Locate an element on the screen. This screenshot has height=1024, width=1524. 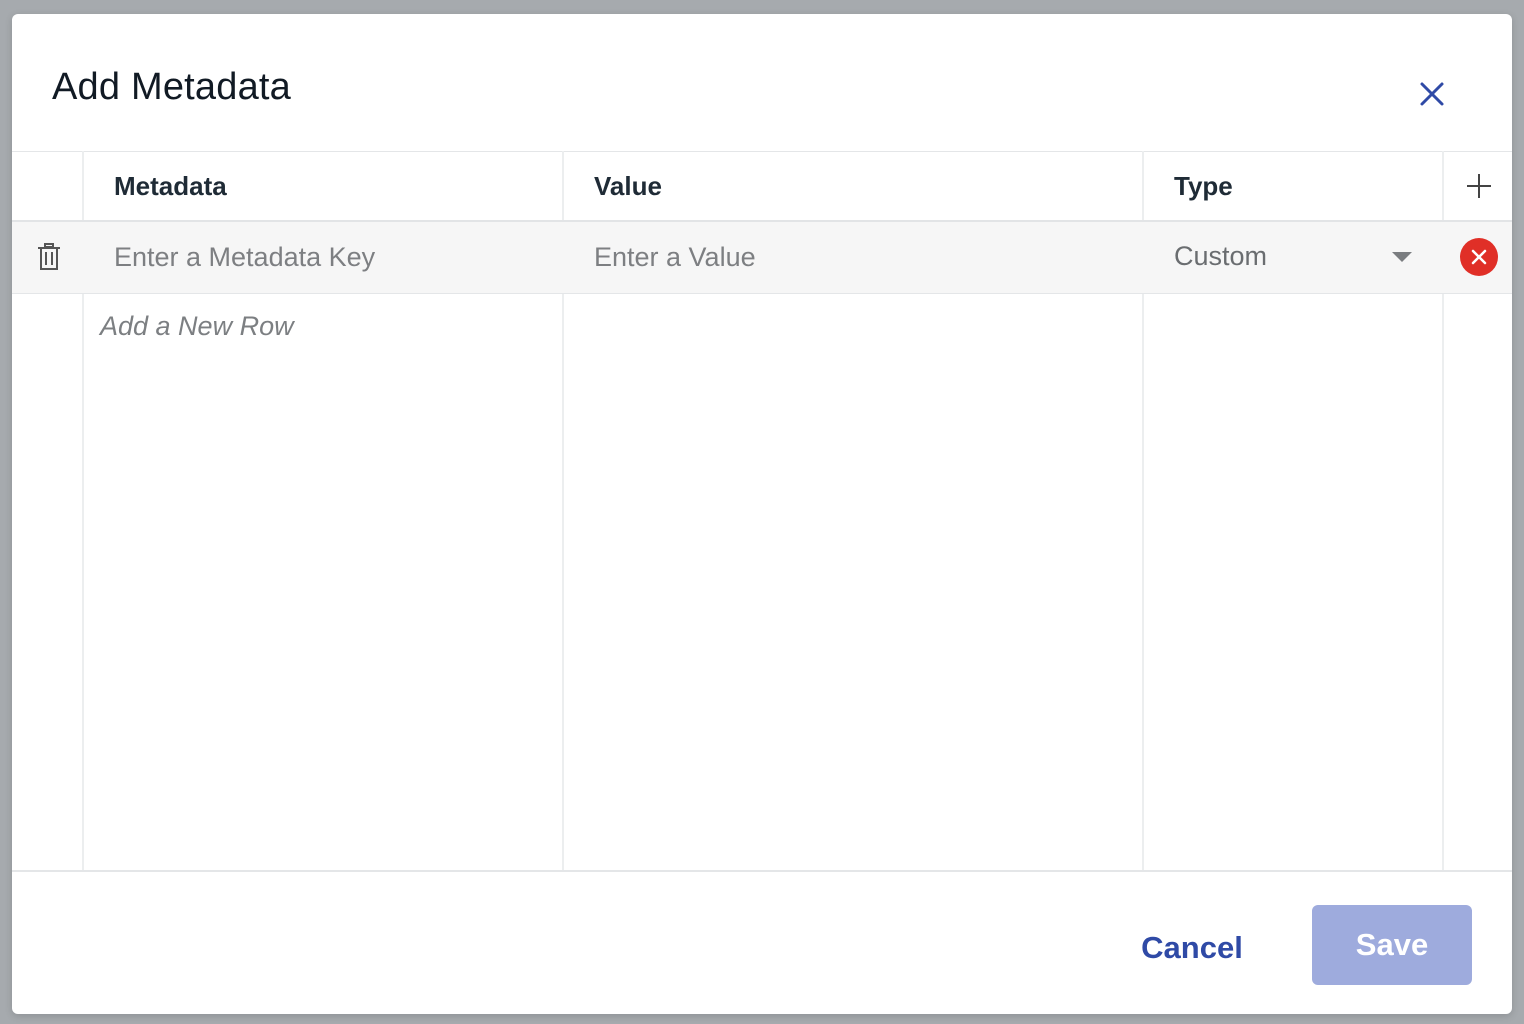
chevron-down-icon is located at coordinates (1402, 257).